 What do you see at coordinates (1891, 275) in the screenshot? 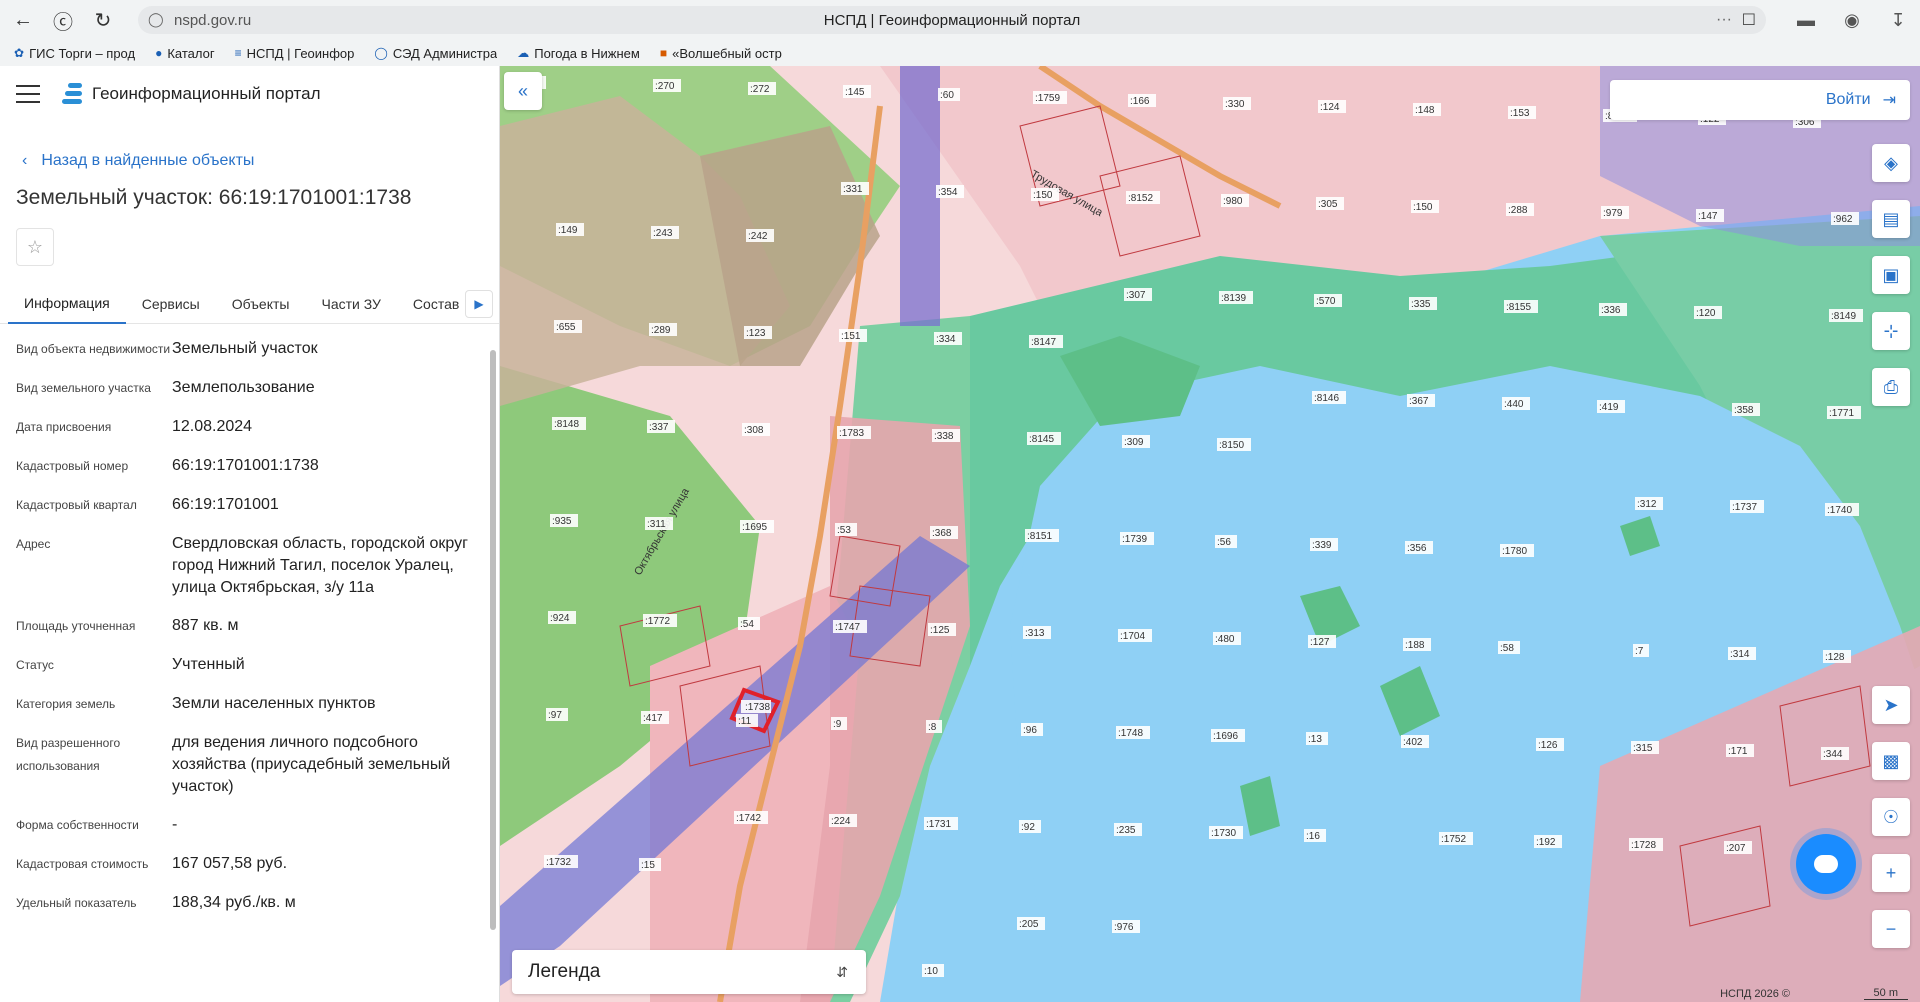
I see `area-select-icon: ▣` at bounding box center [1891, 275].